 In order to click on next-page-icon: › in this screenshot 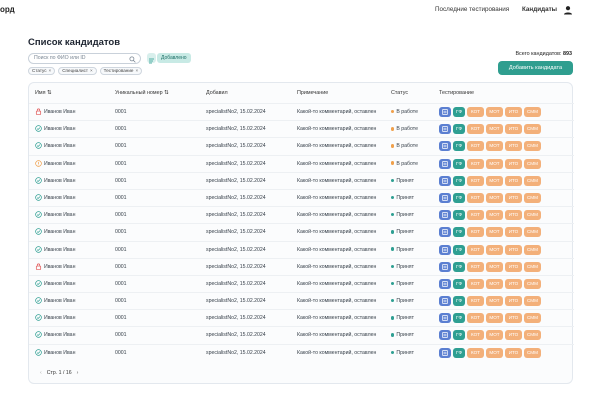, I will do `click(78, 373)`.